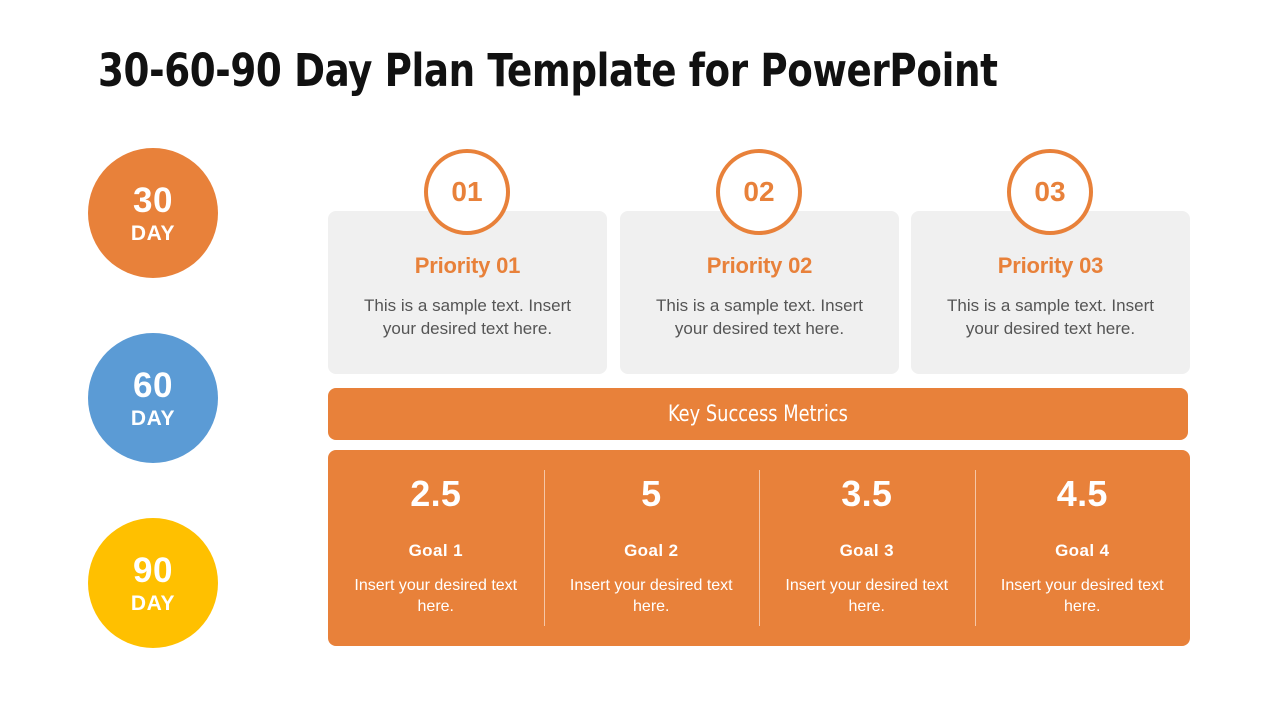 The height and width of the screenshot is (720, 1280). What do you see at coordinates (467, 265) in the screenshot?
I see `priority-title: Priority 01` at bounding box center [467, 265].